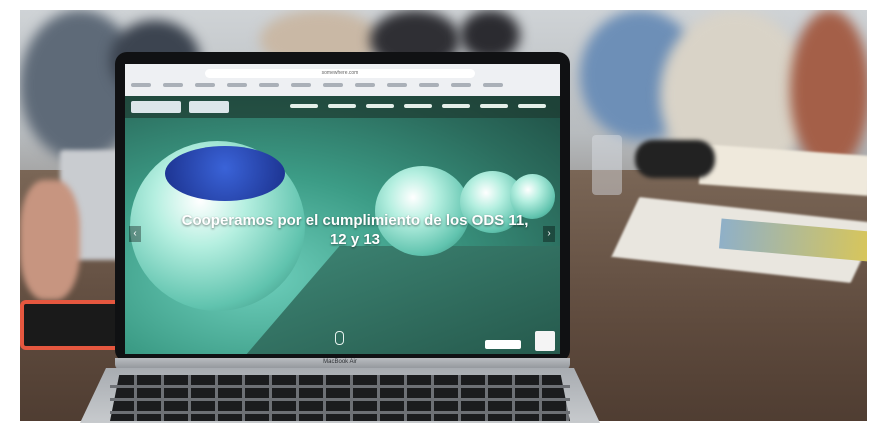  What do you see at coordinates (342, 80) in the screenshot?
I see `browser-chrome: somewhere.com` at bounding box center [342, 80].